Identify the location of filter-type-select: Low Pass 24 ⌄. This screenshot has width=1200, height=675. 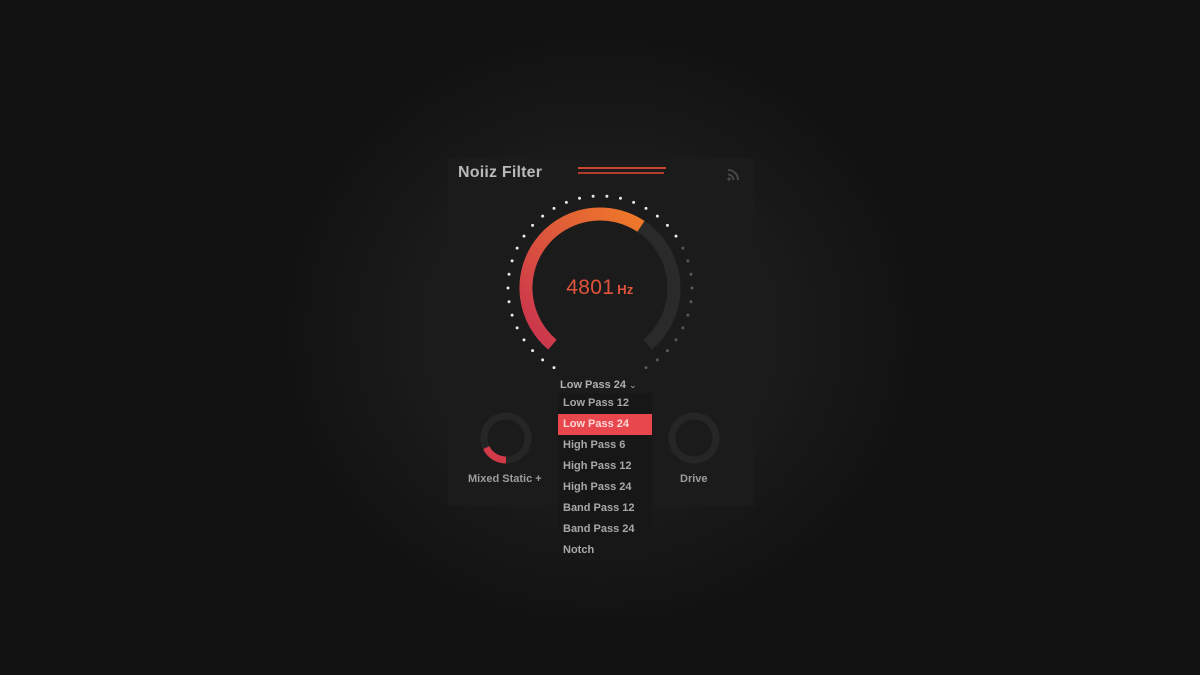
(598, 385).